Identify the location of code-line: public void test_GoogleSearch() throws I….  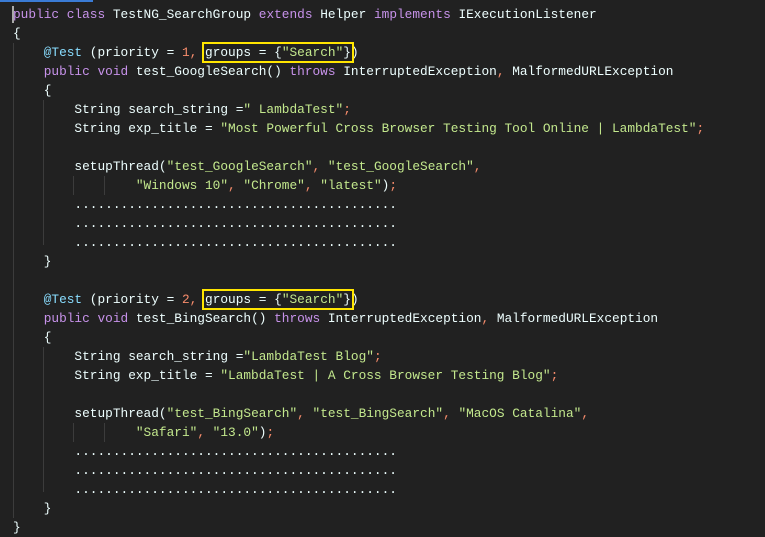
(358, 71).